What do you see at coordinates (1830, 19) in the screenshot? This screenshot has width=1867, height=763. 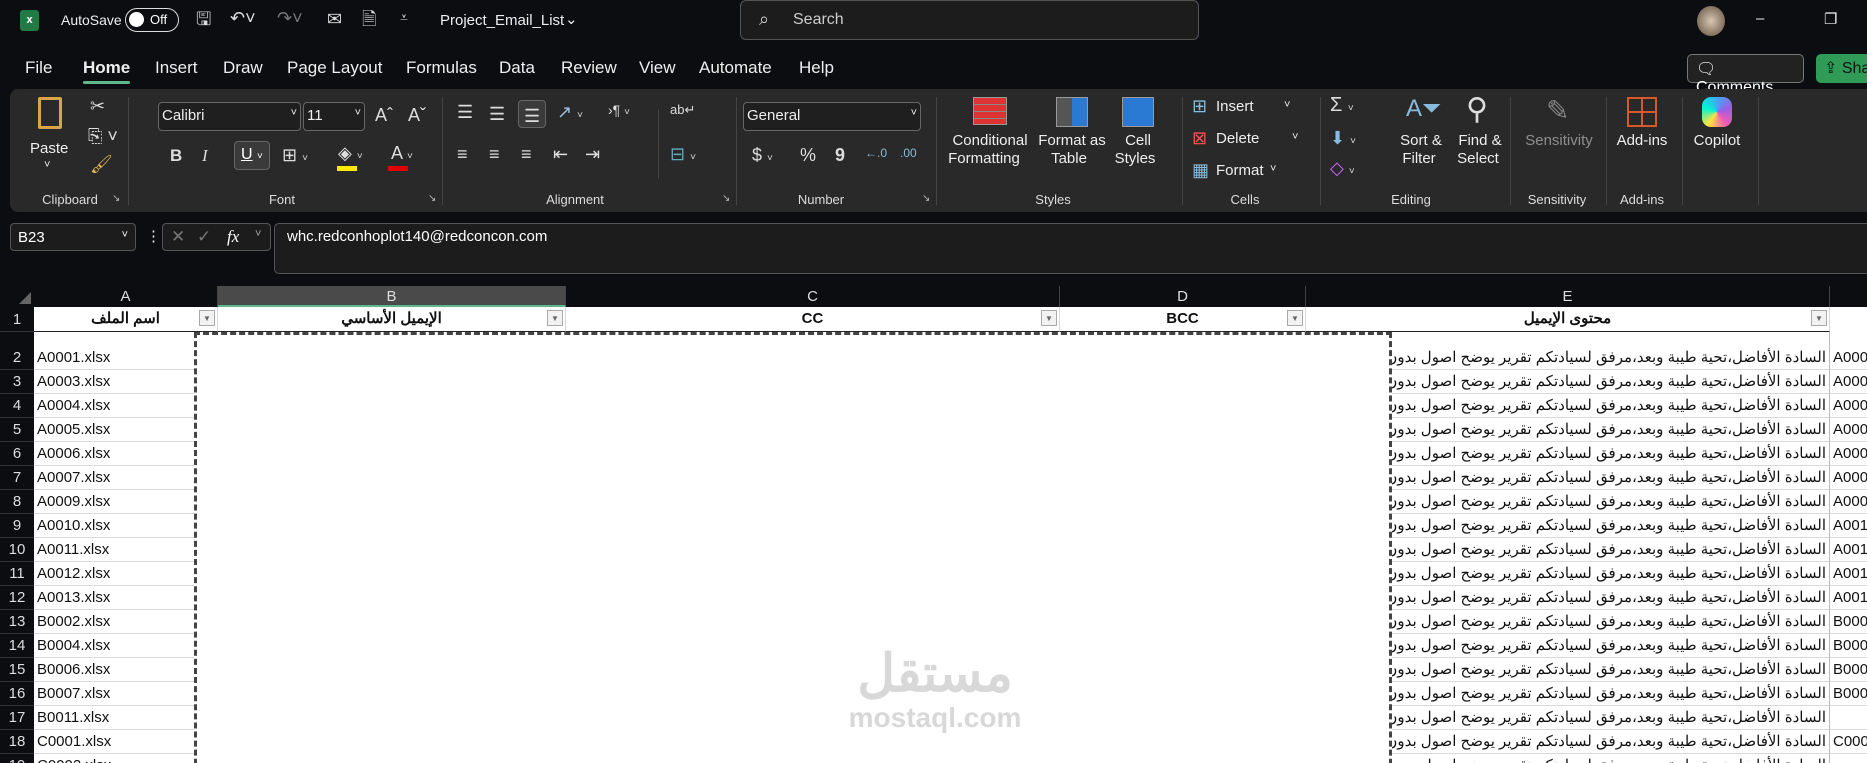 I see `restore-icon: ❐` at bounding box center [1830, 19].